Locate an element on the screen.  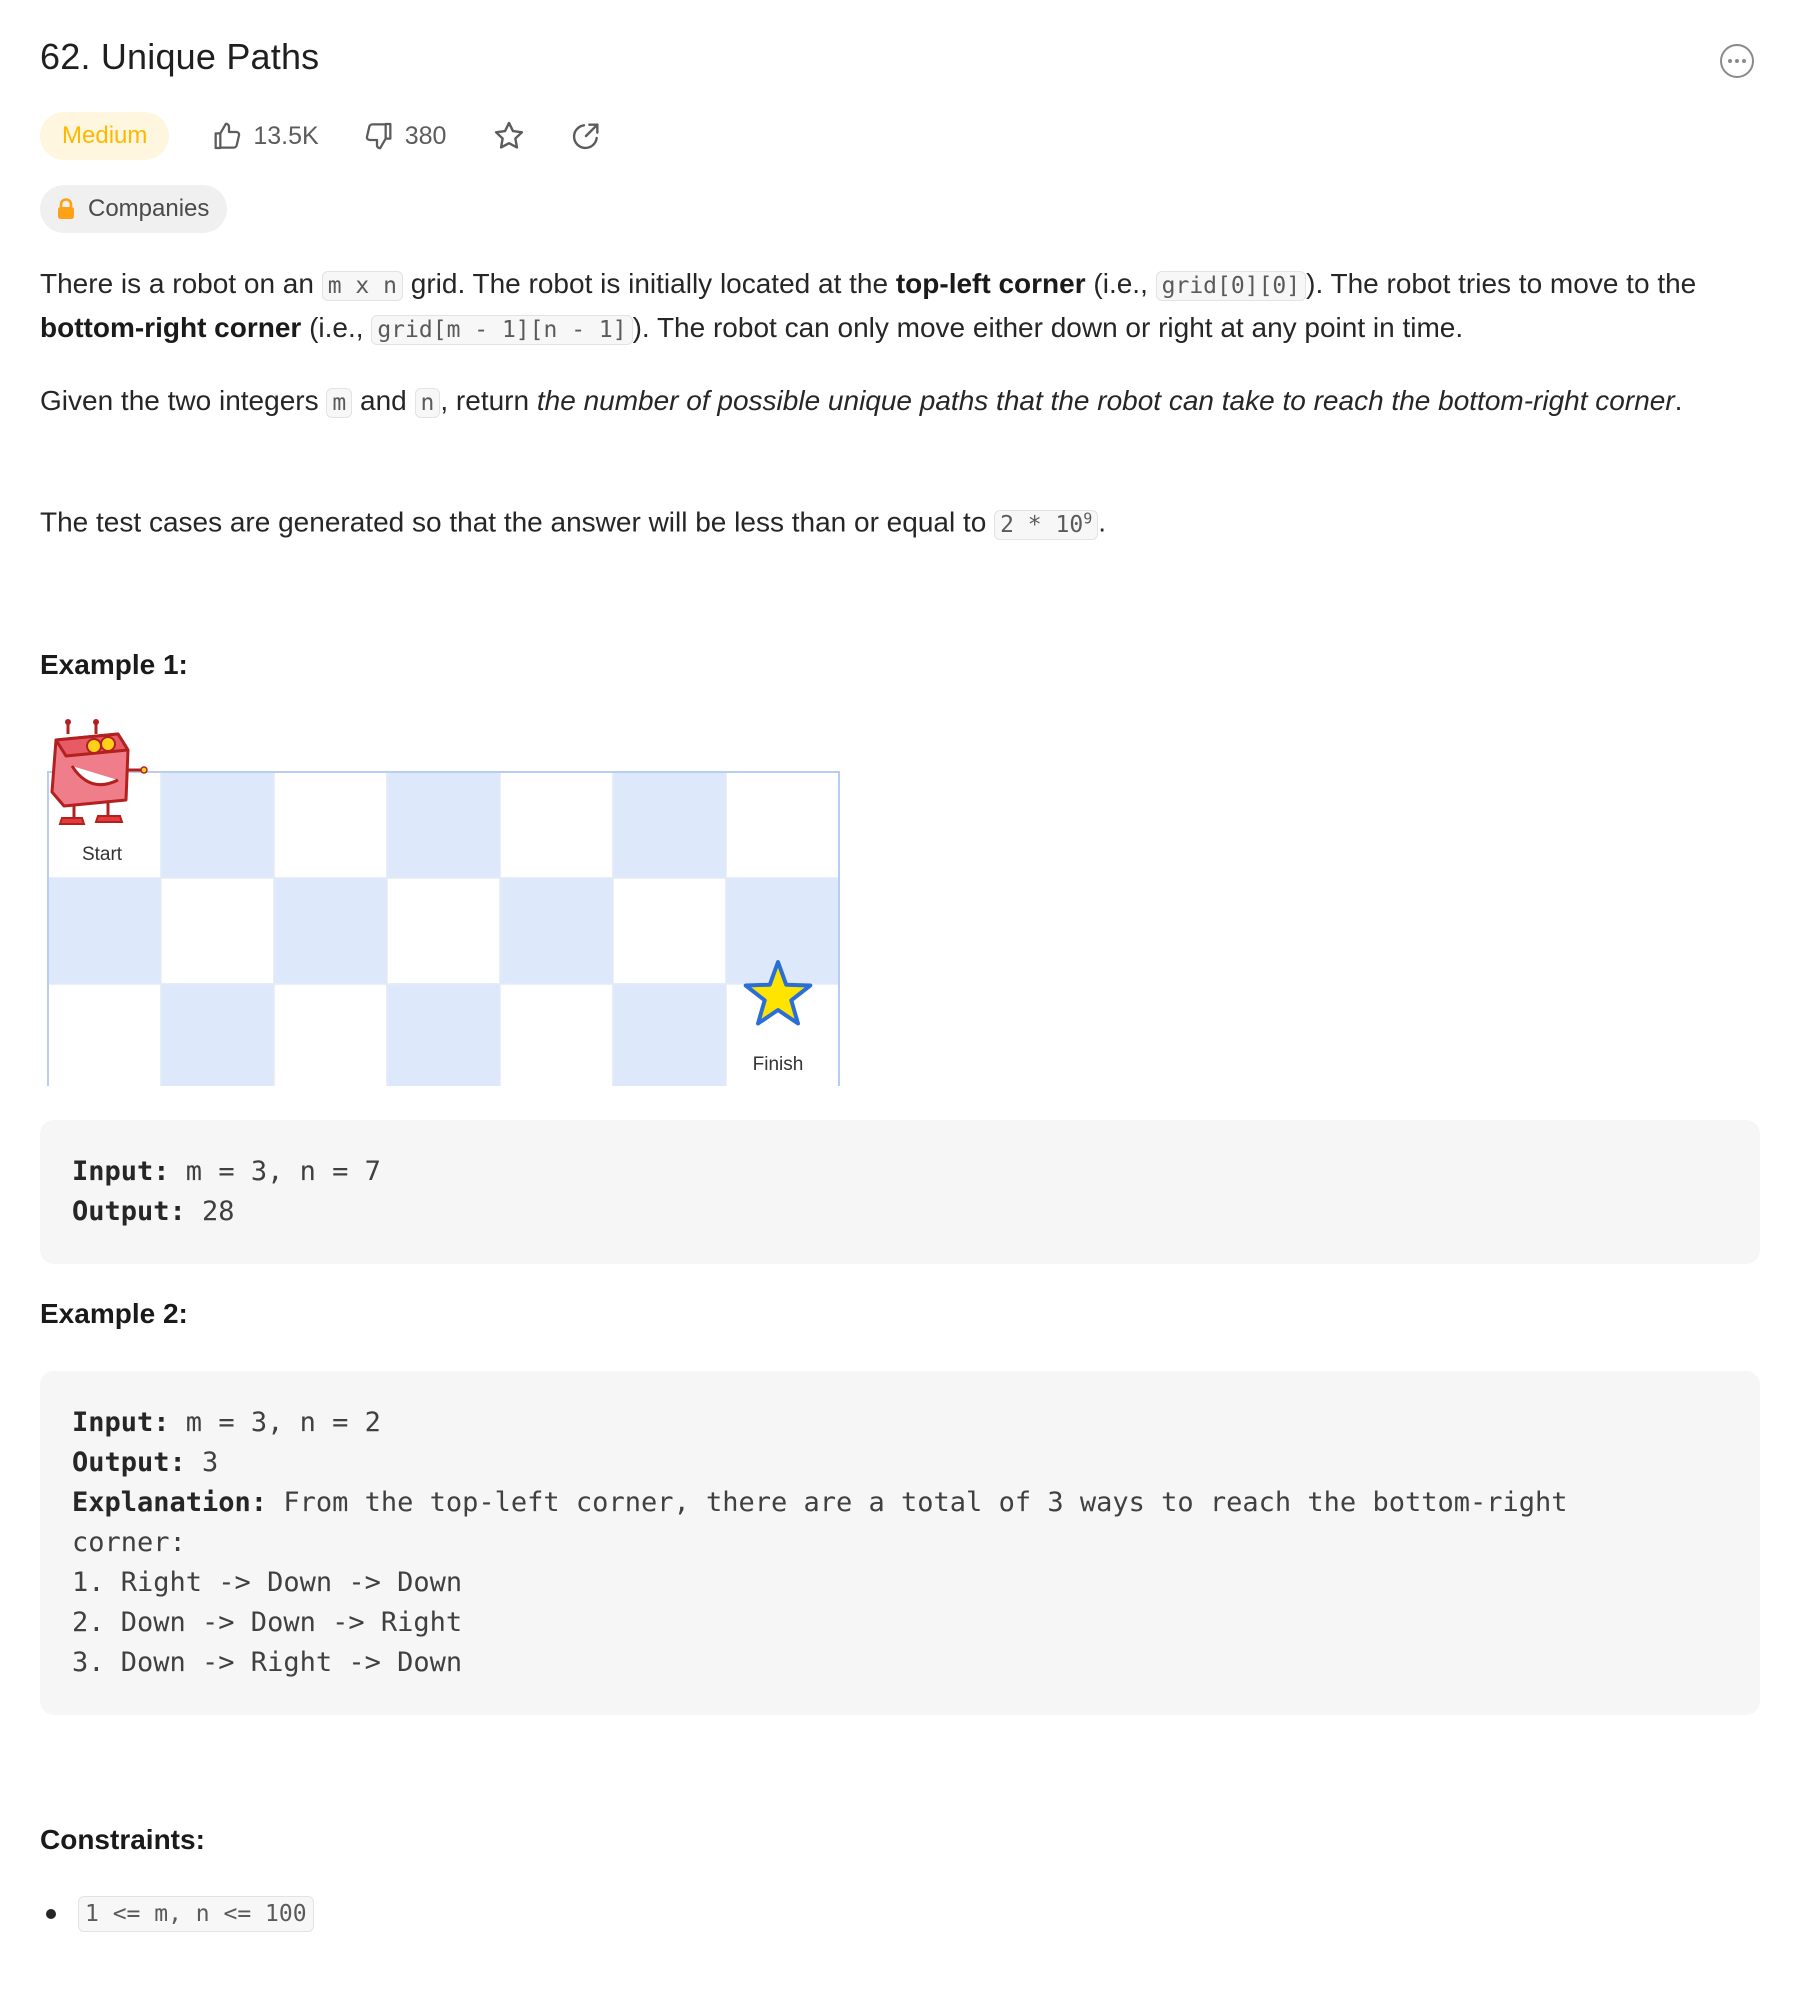
difficulty-badge: Medium is located at coordinates (105, 136).